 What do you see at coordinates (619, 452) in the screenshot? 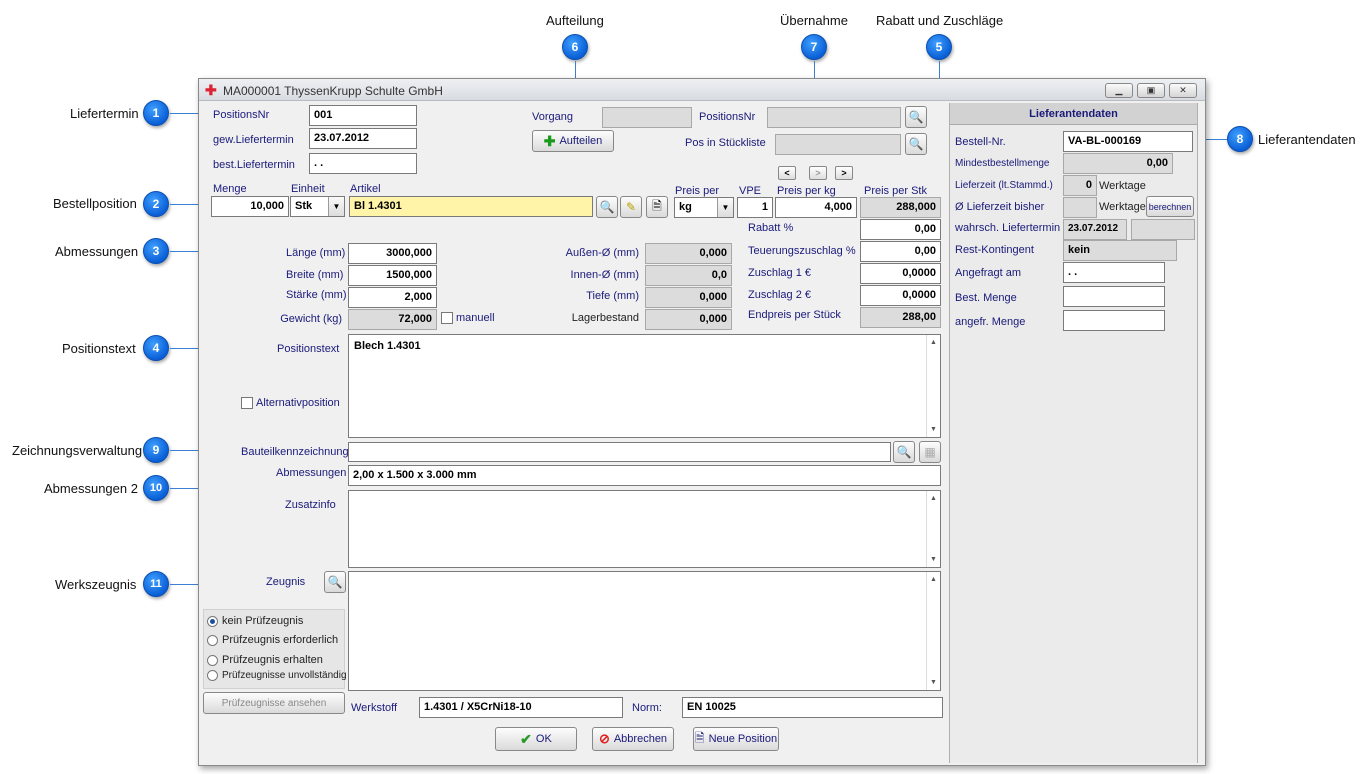
I see `bauteil-field` at bounding box center [619, 452].